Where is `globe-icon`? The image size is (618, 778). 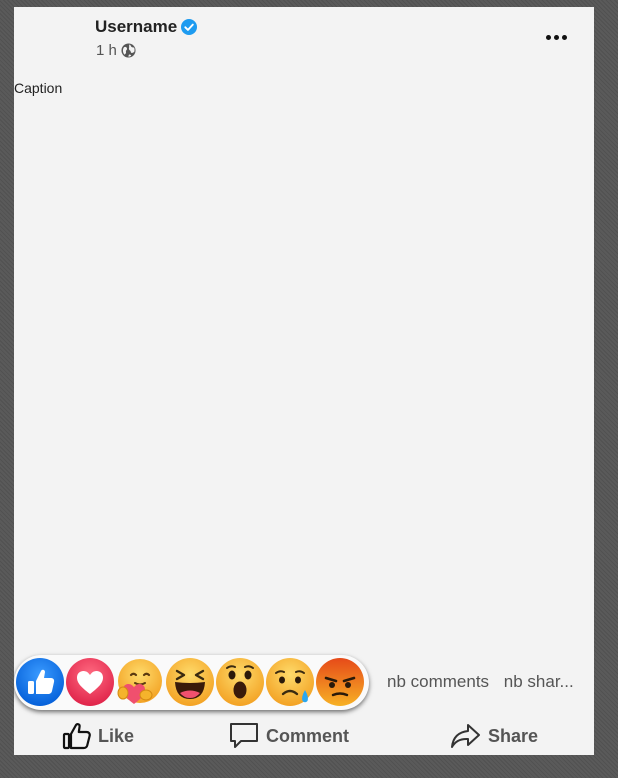
globe-icon is located at coordinates (128, 50).